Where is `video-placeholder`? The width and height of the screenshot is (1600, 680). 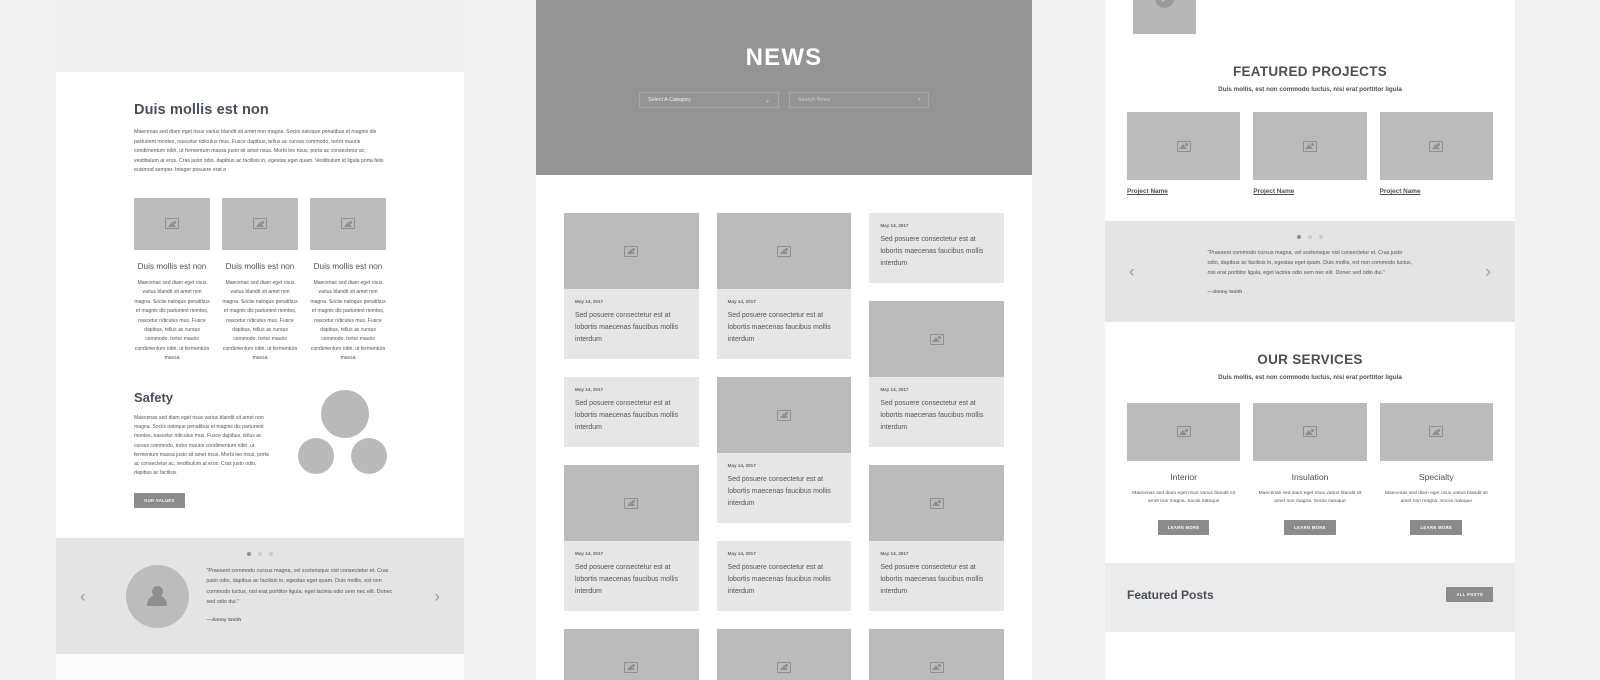
video-placeholder is located at coordinates (1164, 17).